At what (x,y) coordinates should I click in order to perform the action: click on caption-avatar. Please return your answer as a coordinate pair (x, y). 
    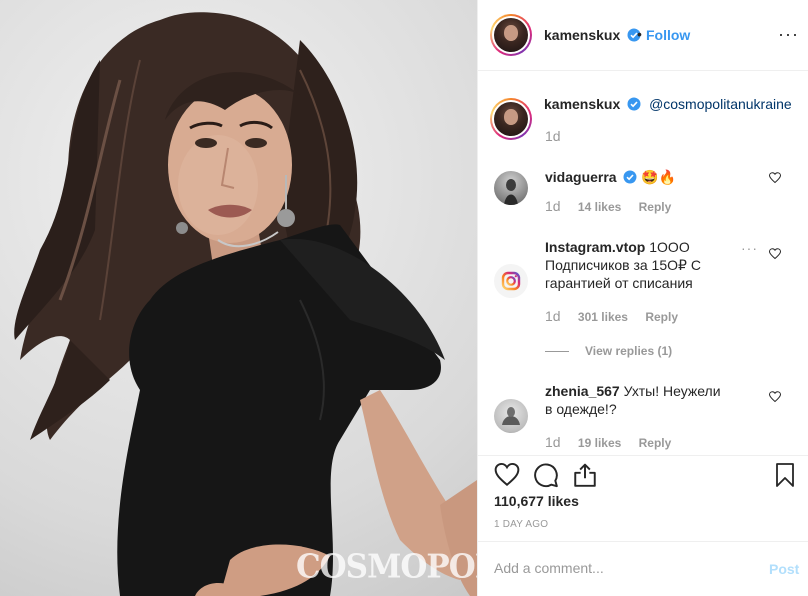
    Looking at the image, I should click on (511, 119).